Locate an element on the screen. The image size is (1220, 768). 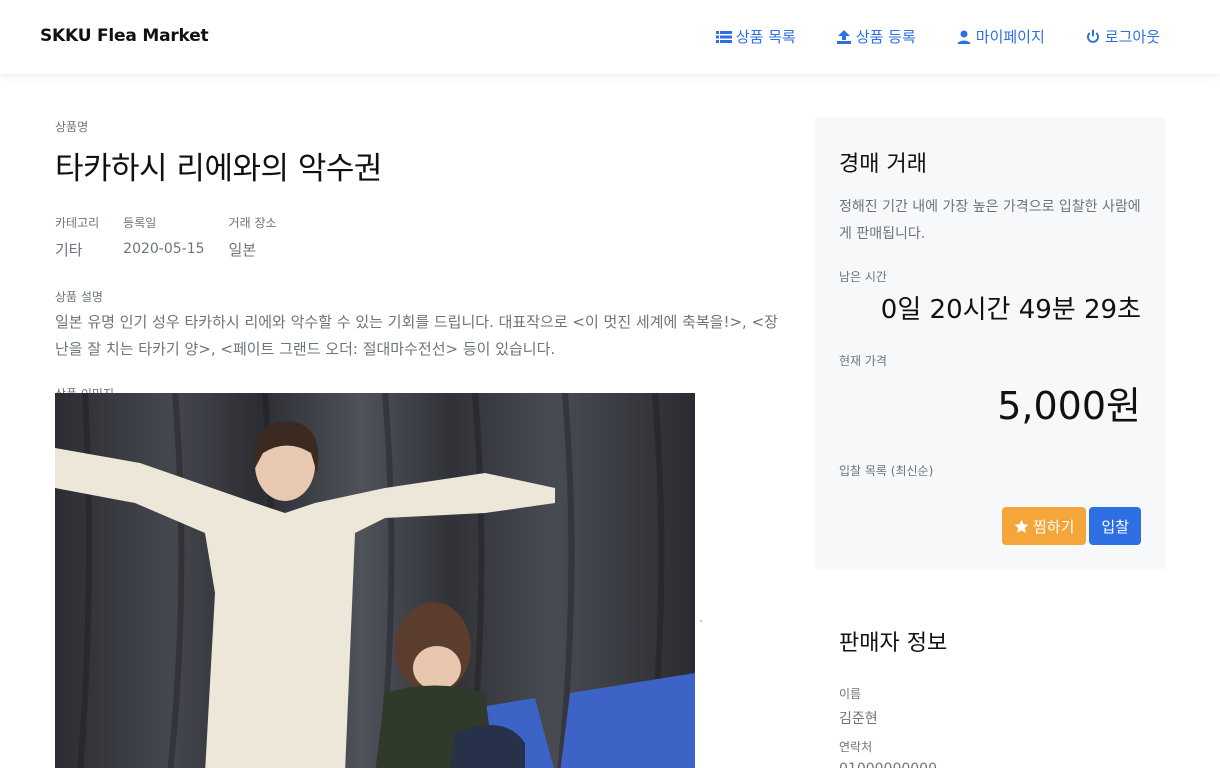
user-icon is located at coordinates (964, 37).